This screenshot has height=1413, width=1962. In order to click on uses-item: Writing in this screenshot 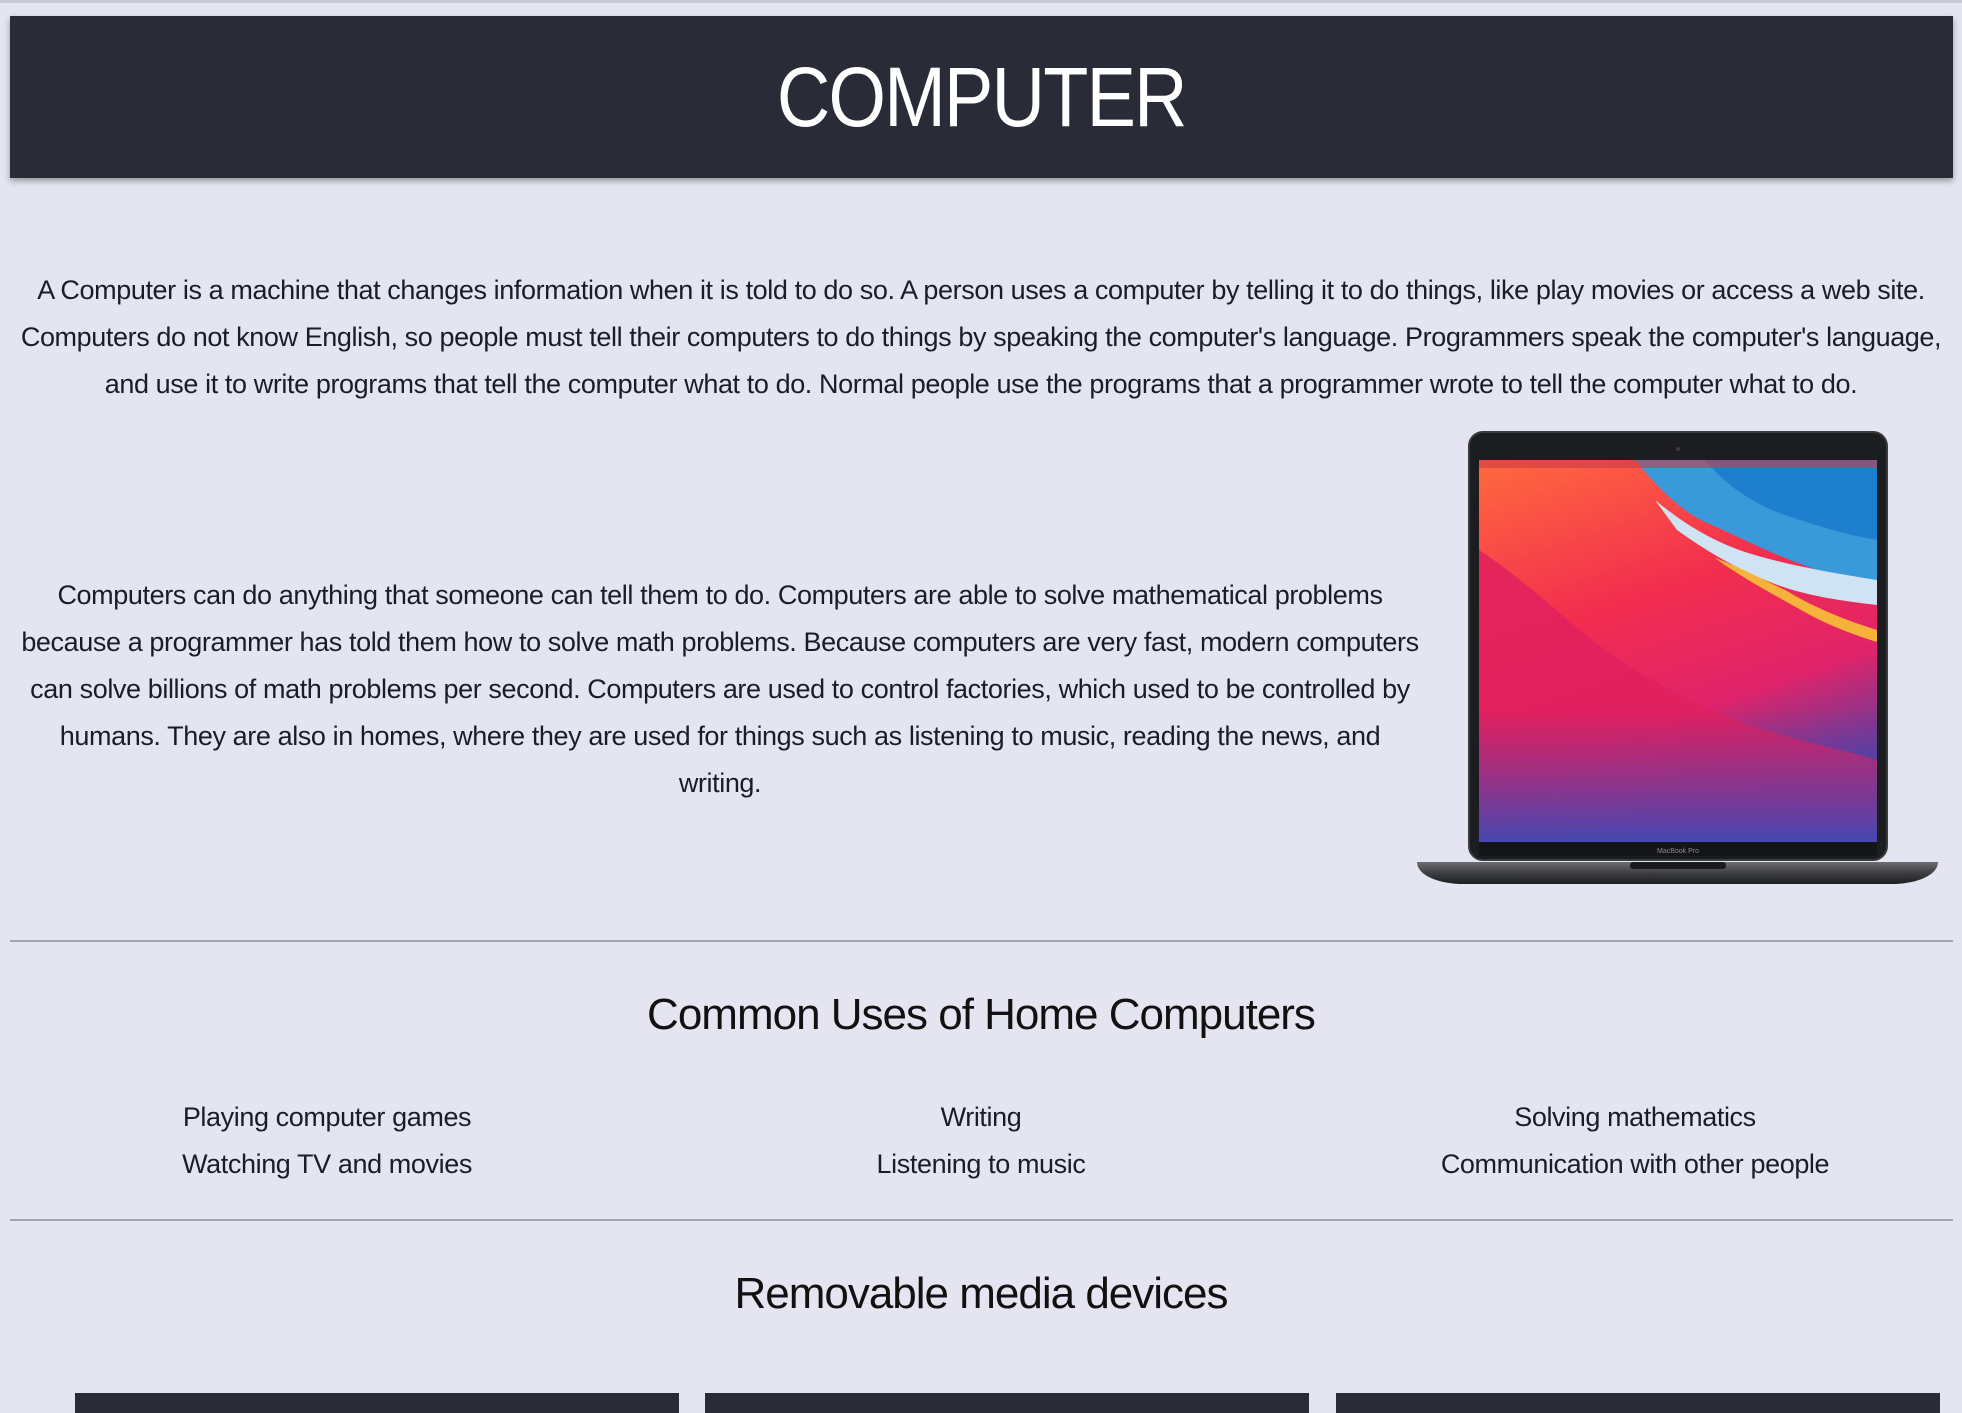, I will do `click(981, 1117)`.